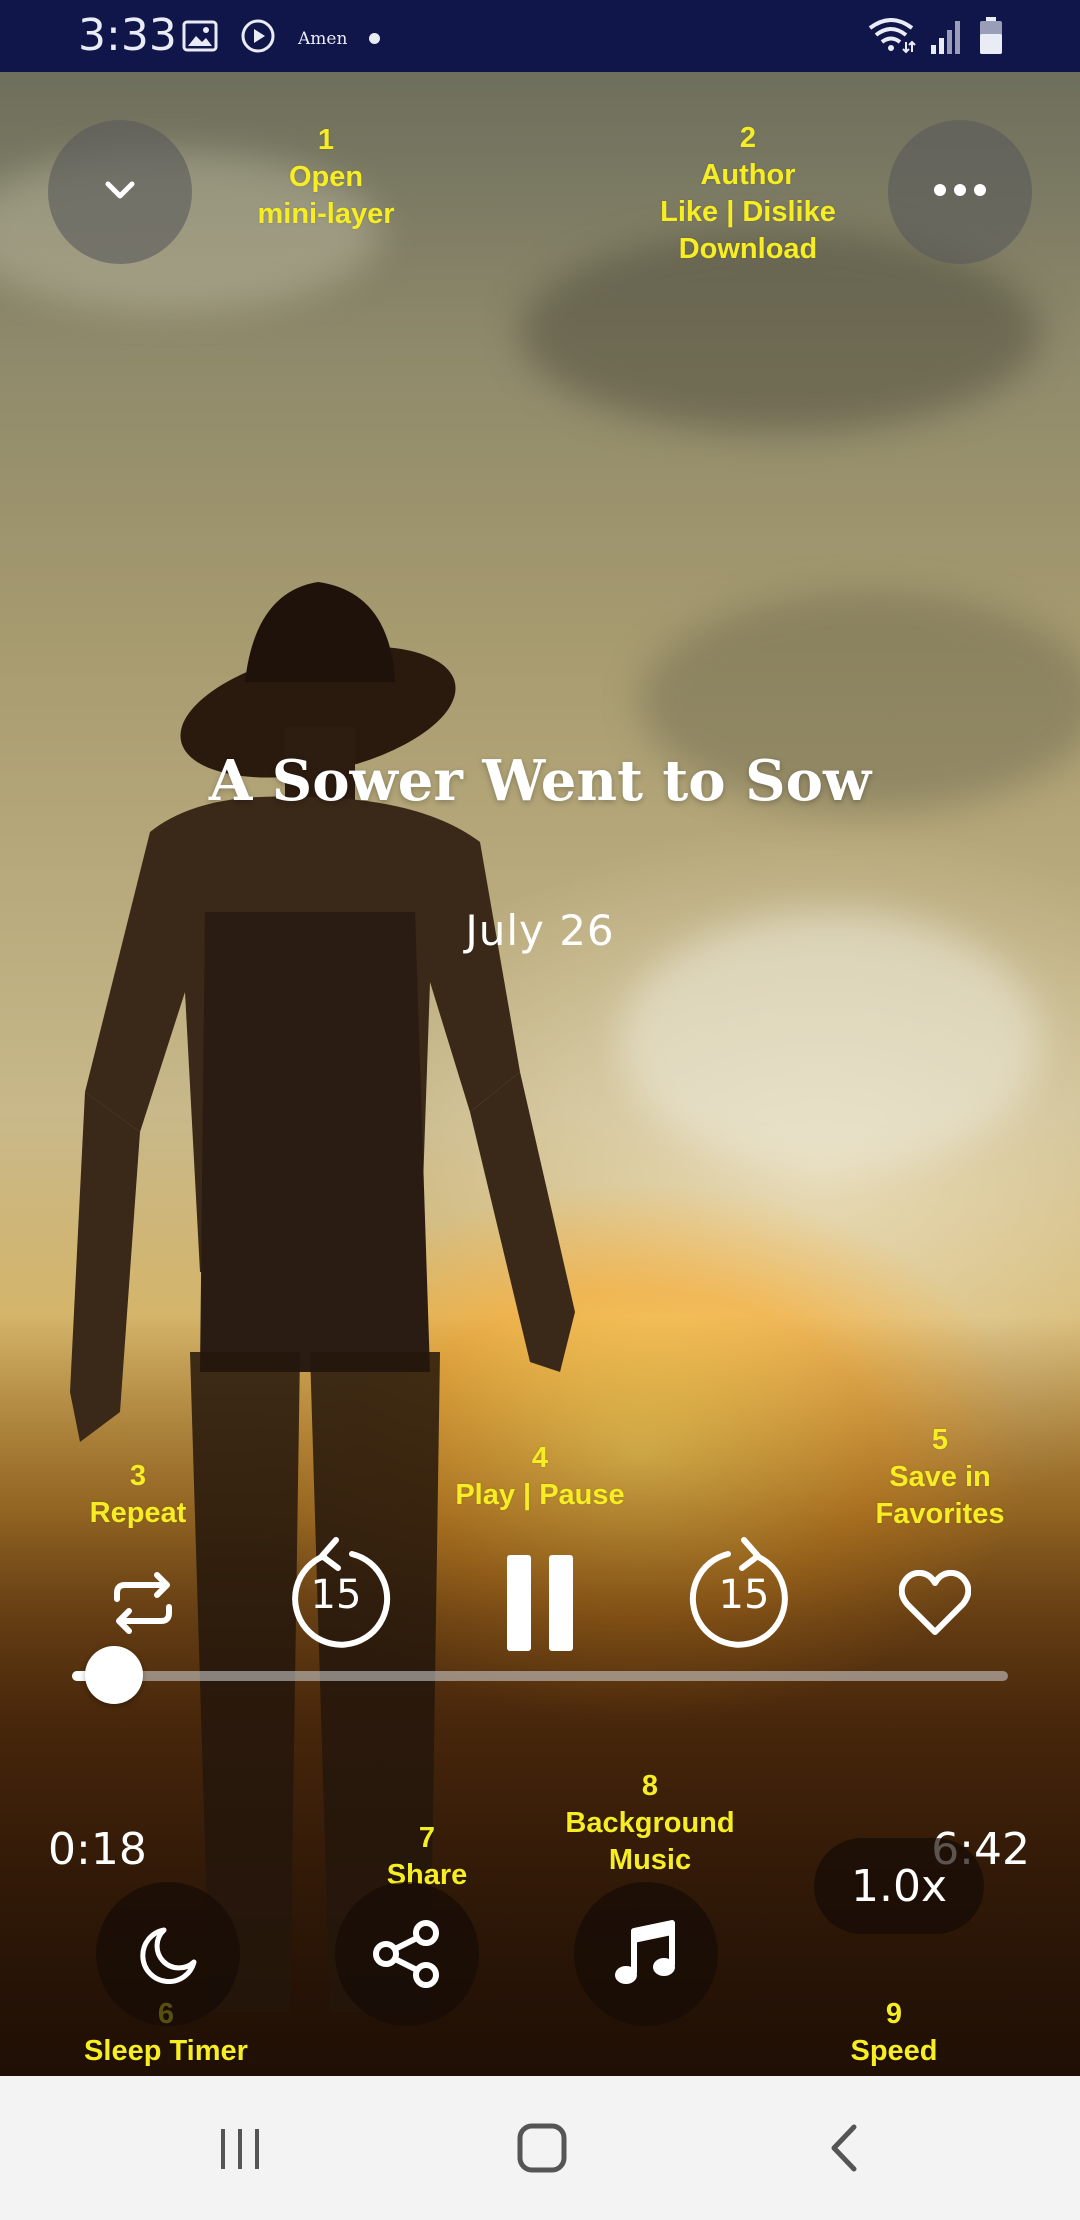 The height and width of the screenshot is (2220, 1080). I want to click on background-music-button, so click(646, 1954).